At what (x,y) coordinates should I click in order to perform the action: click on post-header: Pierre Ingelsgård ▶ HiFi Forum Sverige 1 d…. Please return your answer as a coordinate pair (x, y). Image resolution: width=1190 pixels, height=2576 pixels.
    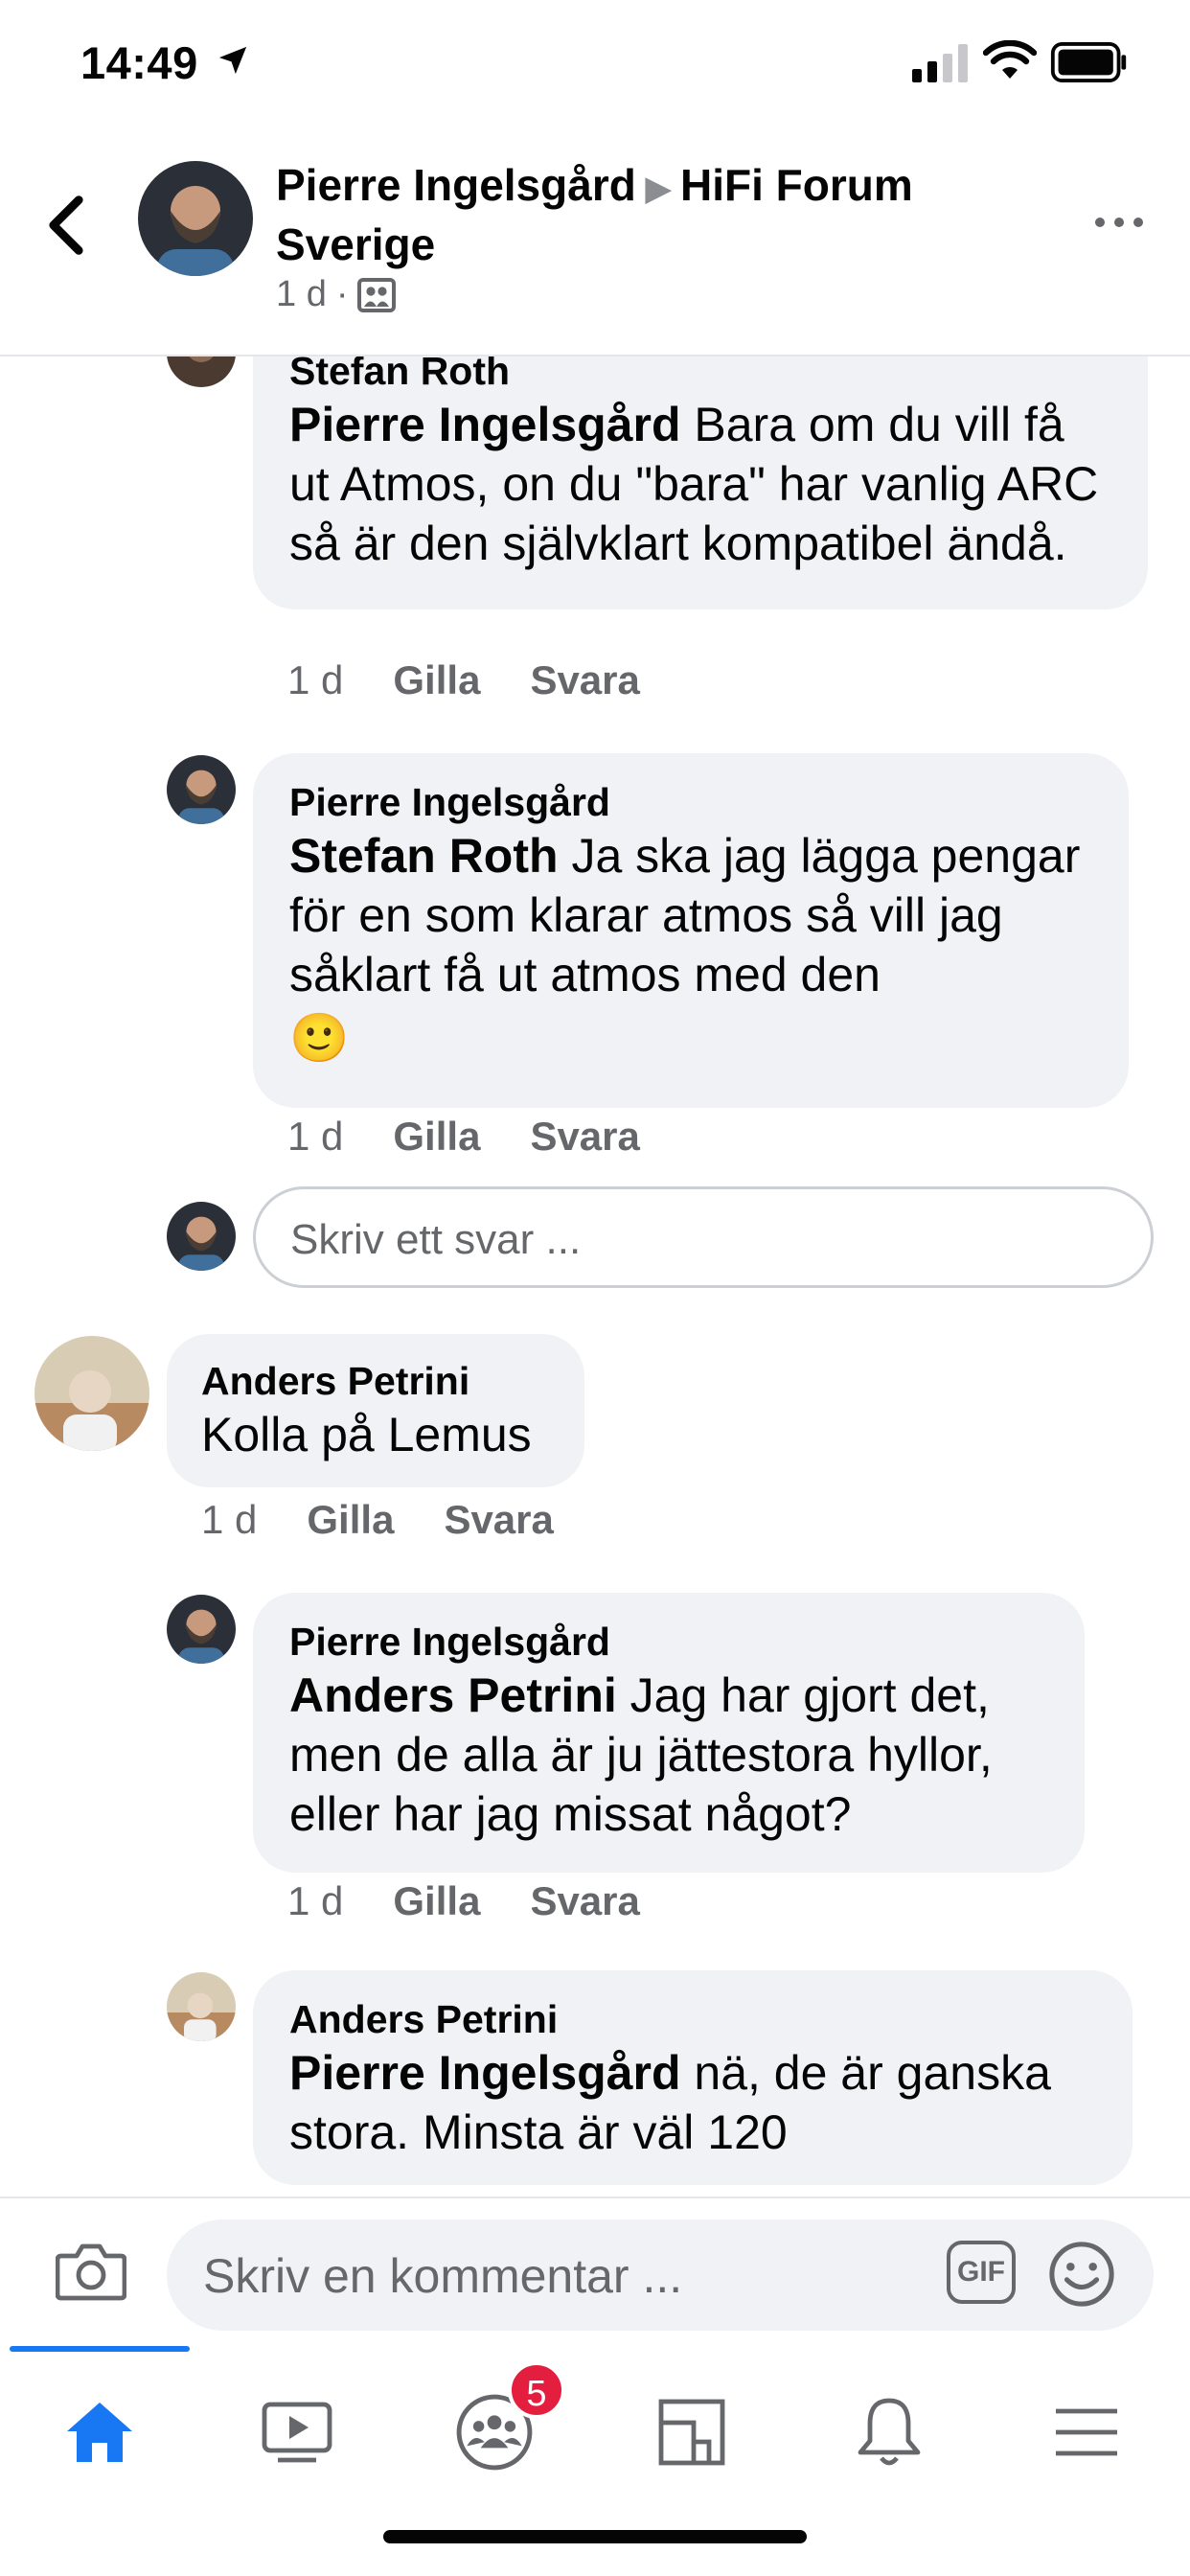
    Looking at the image, I should click on (595, 245).